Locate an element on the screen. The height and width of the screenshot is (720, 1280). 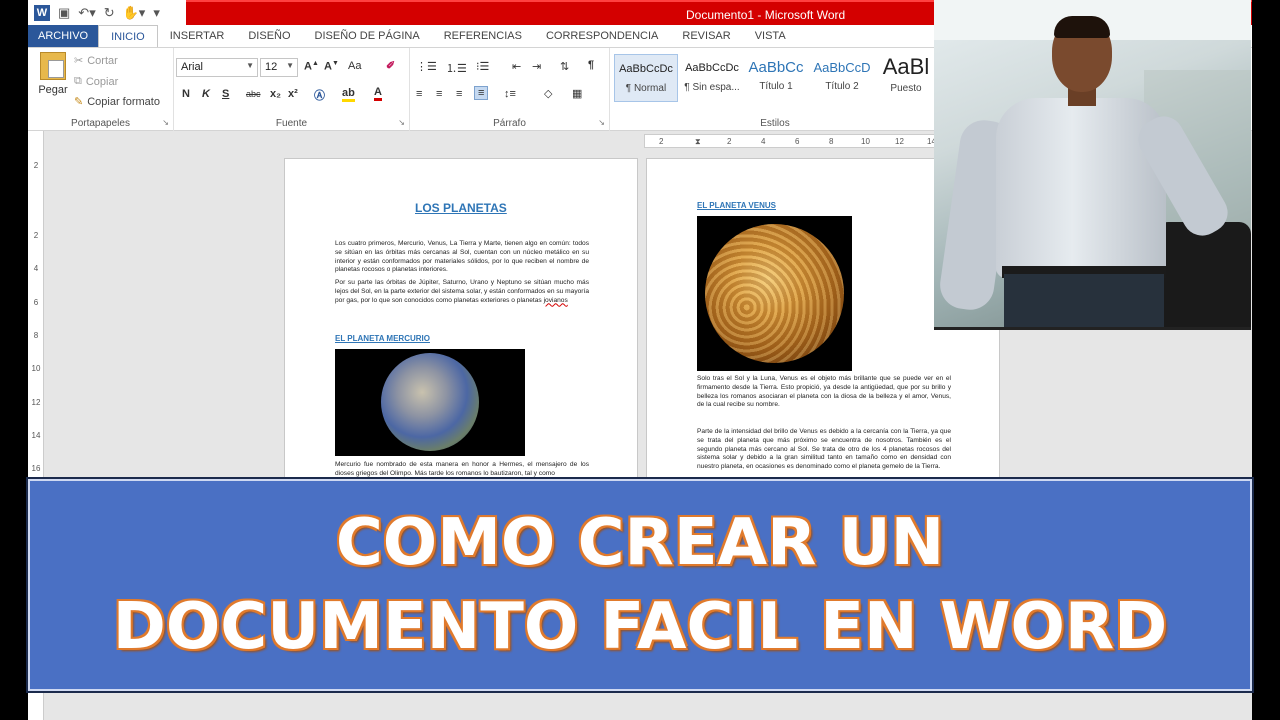
section-heading: EL PLANETA MERCURIO is located at coordinates (382, 338).